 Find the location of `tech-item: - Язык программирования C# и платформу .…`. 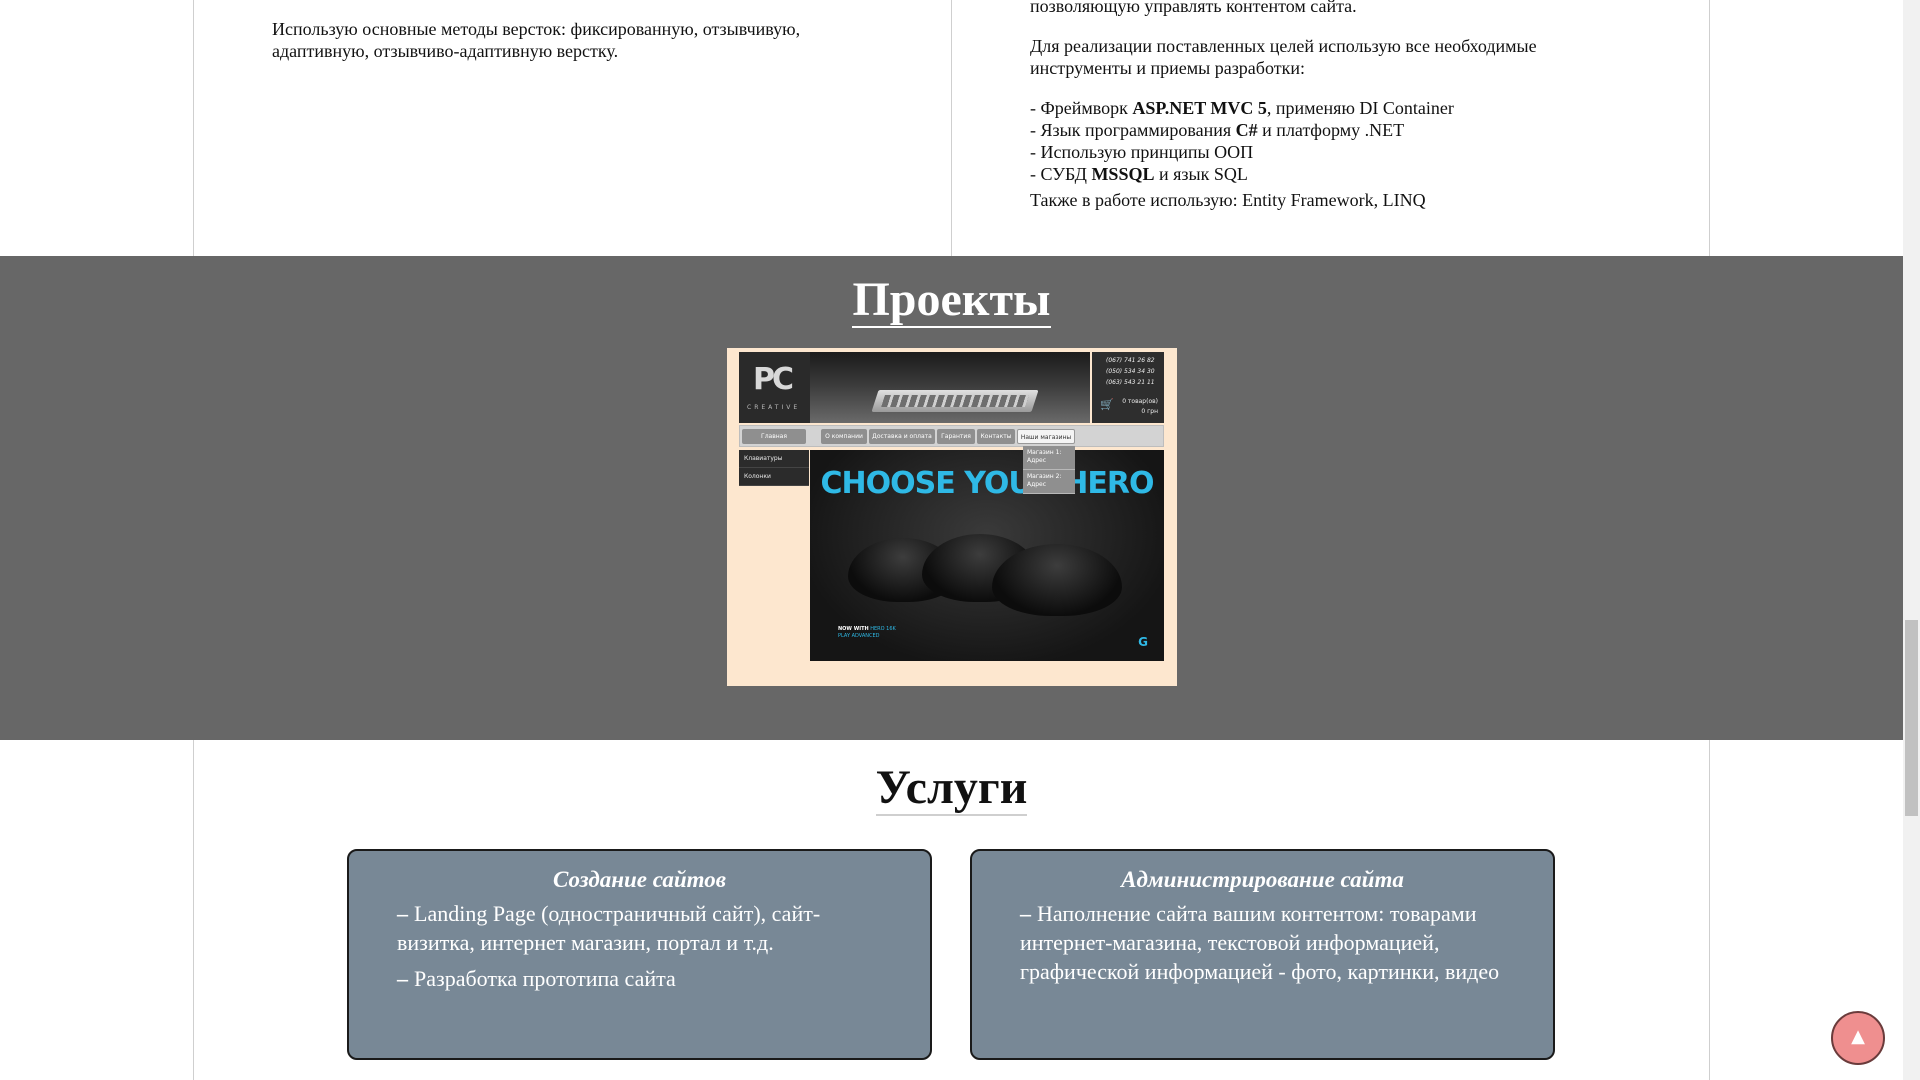

tech-item: - Язык программирования C# и платформу .… is located at coordinates (1217, 130).